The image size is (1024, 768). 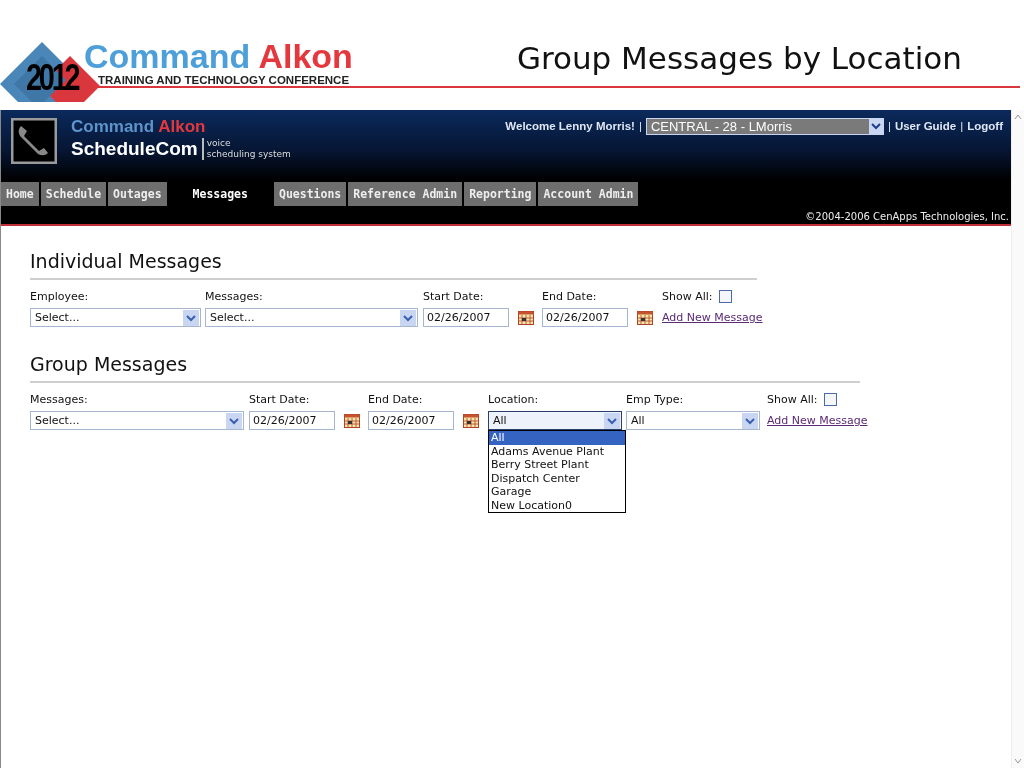 I want to click on app-brand: Command Alkon, so click(x=139, y=127).